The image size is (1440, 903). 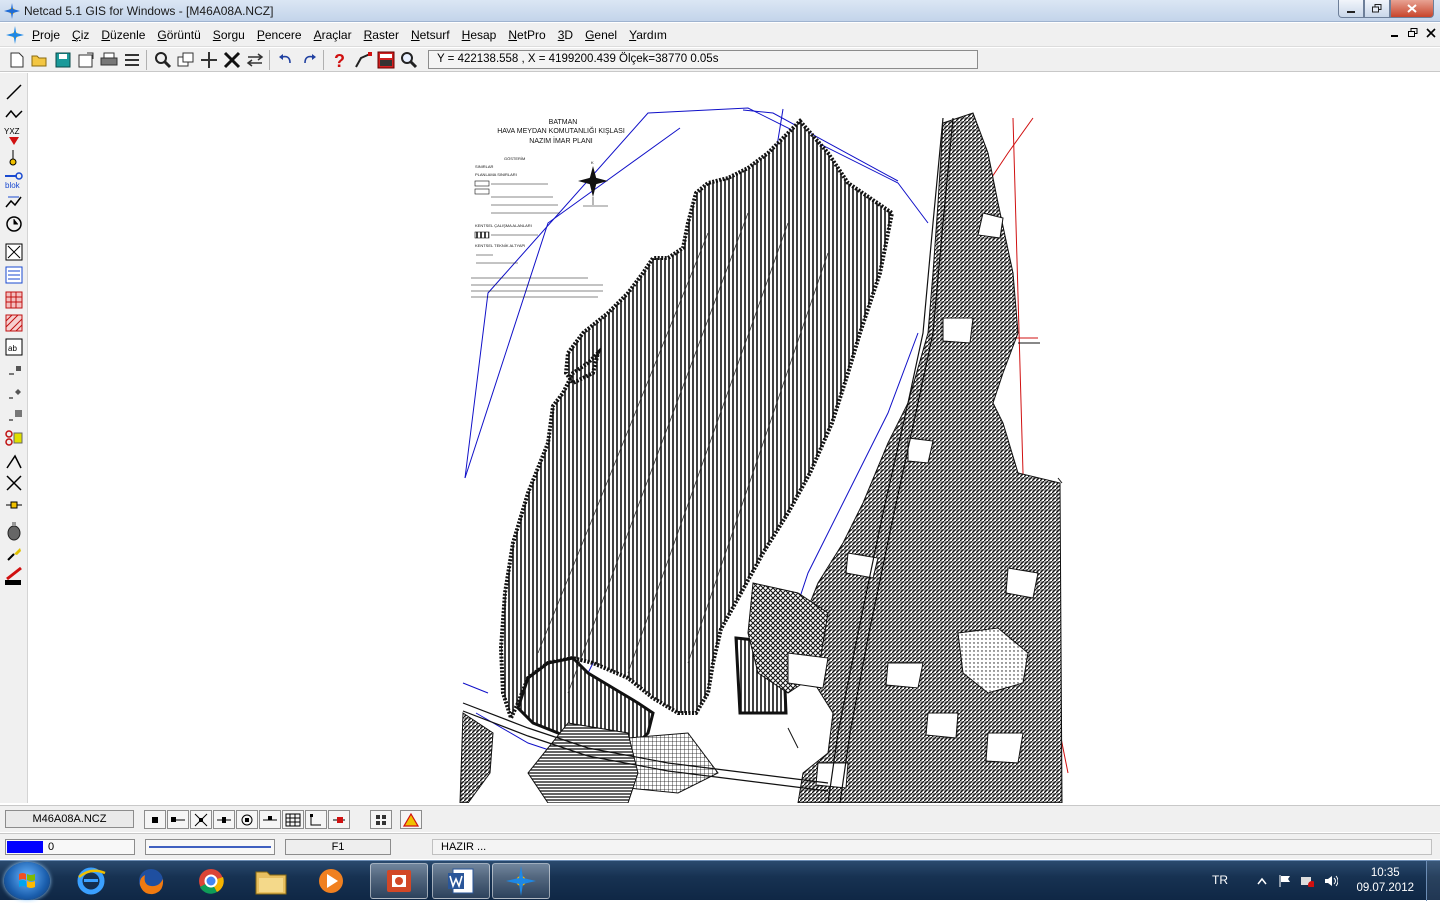 I want to click on polyline-tool-button, so click(x=362, y=60).